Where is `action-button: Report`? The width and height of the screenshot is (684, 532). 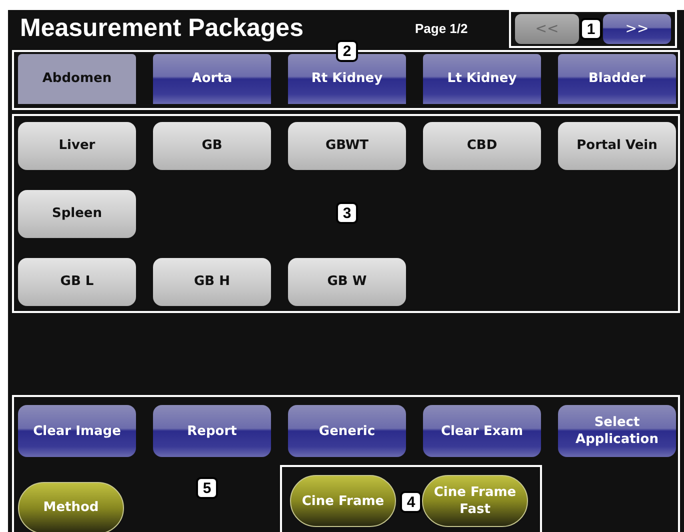
action-button: Report is located at coordinates (212, 431).